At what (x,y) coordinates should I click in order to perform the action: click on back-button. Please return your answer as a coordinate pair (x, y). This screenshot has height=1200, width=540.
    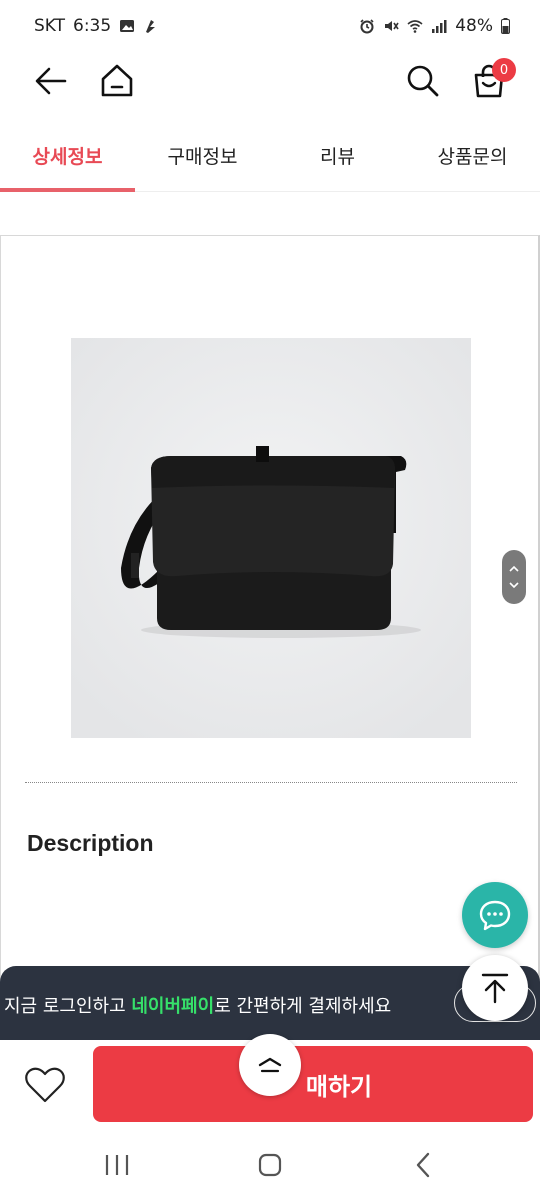
    Looking at the image, I should click on (51, 81).